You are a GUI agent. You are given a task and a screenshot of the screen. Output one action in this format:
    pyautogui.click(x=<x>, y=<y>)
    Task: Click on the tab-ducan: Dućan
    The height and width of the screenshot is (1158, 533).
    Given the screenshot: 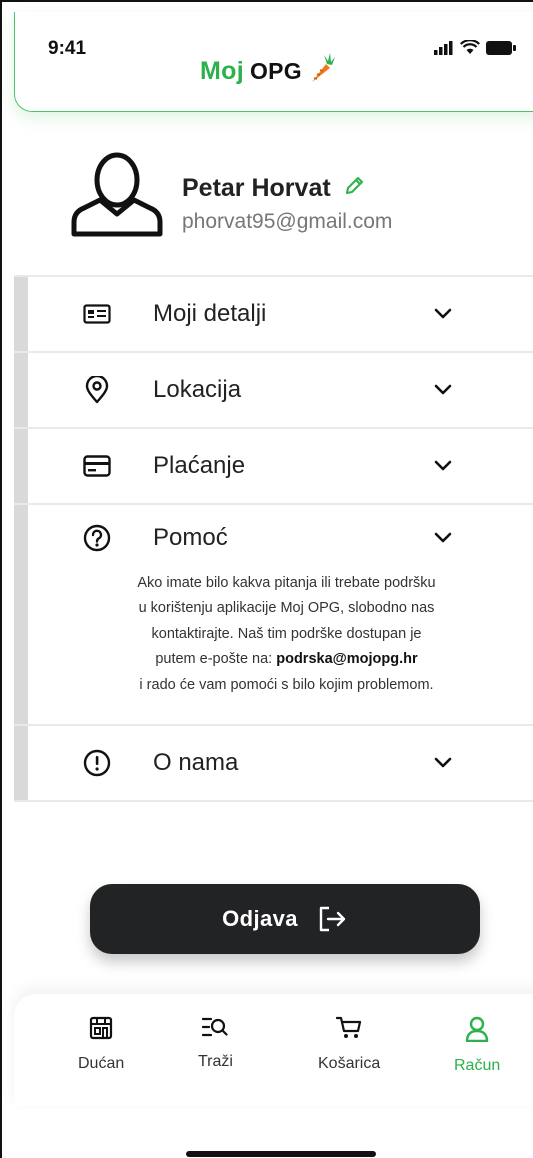 What is the action you would take?
    pyautogui.click(x=101, y=1044)
    